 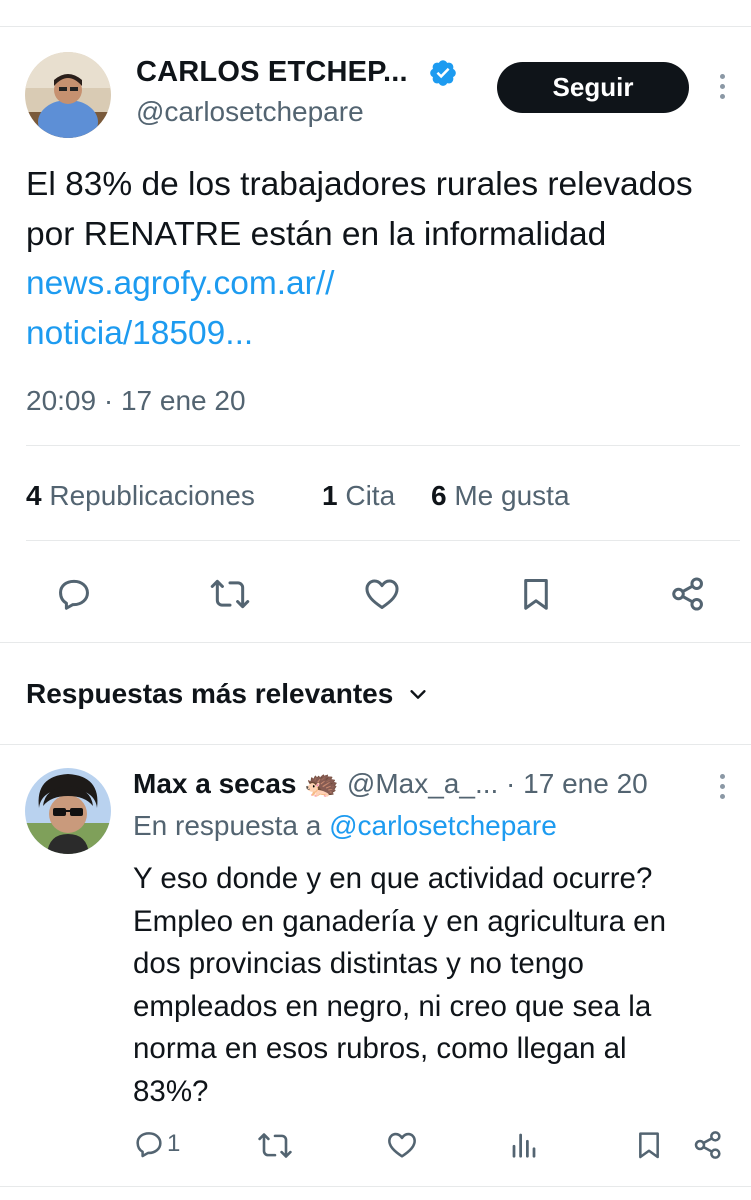 What do you see at coordinates (375, 642) in the screenshot?
I see `section-divider` at bounding box center [375, 642].